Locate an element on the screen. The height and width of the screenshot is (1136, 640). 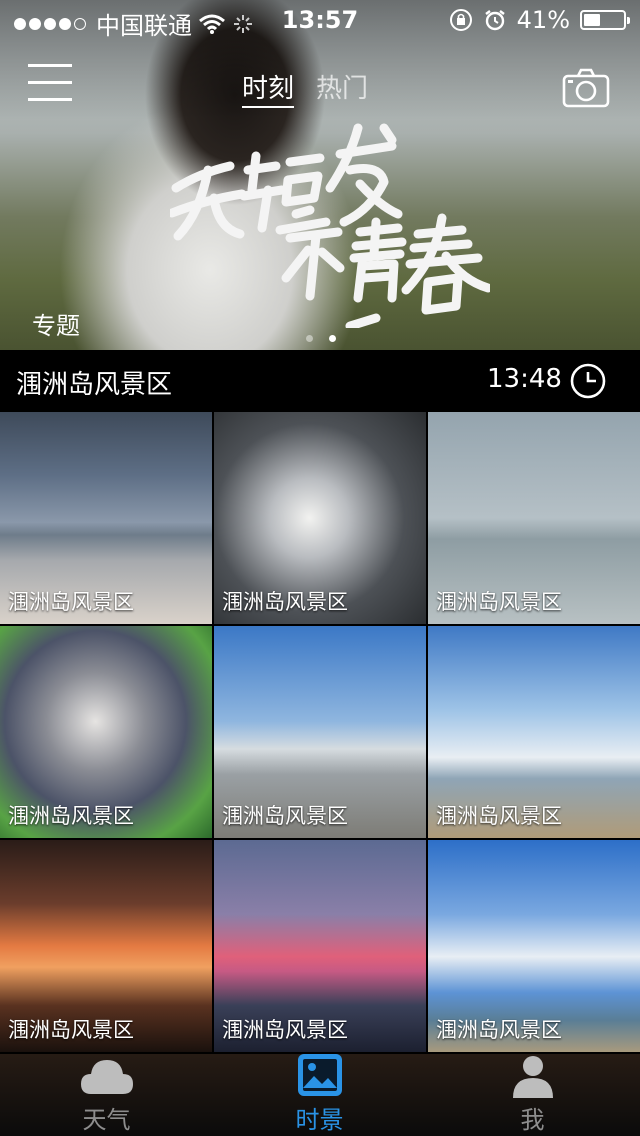
battery-icon is located at coordinates (605, 20).